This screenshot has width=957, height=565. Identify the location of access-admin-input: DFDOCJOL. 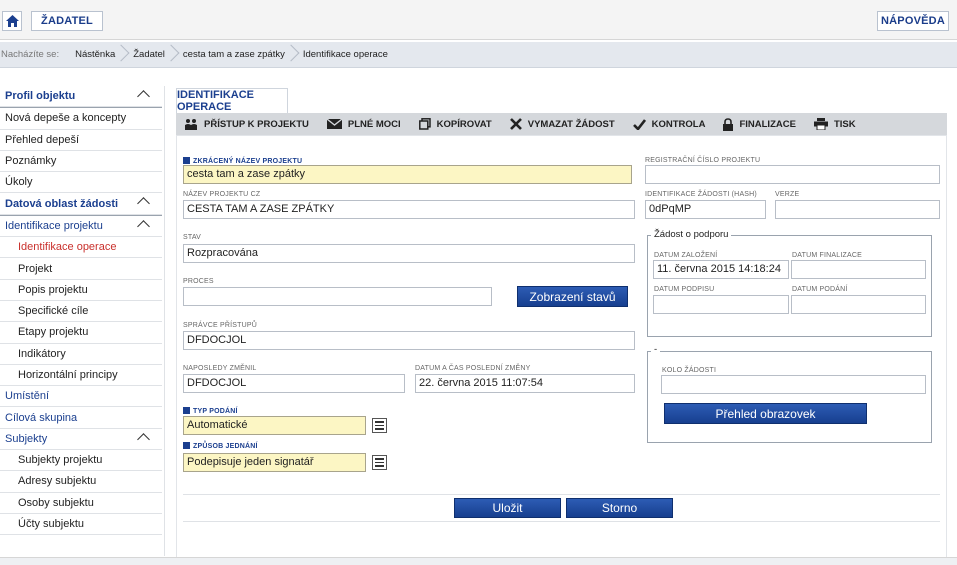
(409, 340).